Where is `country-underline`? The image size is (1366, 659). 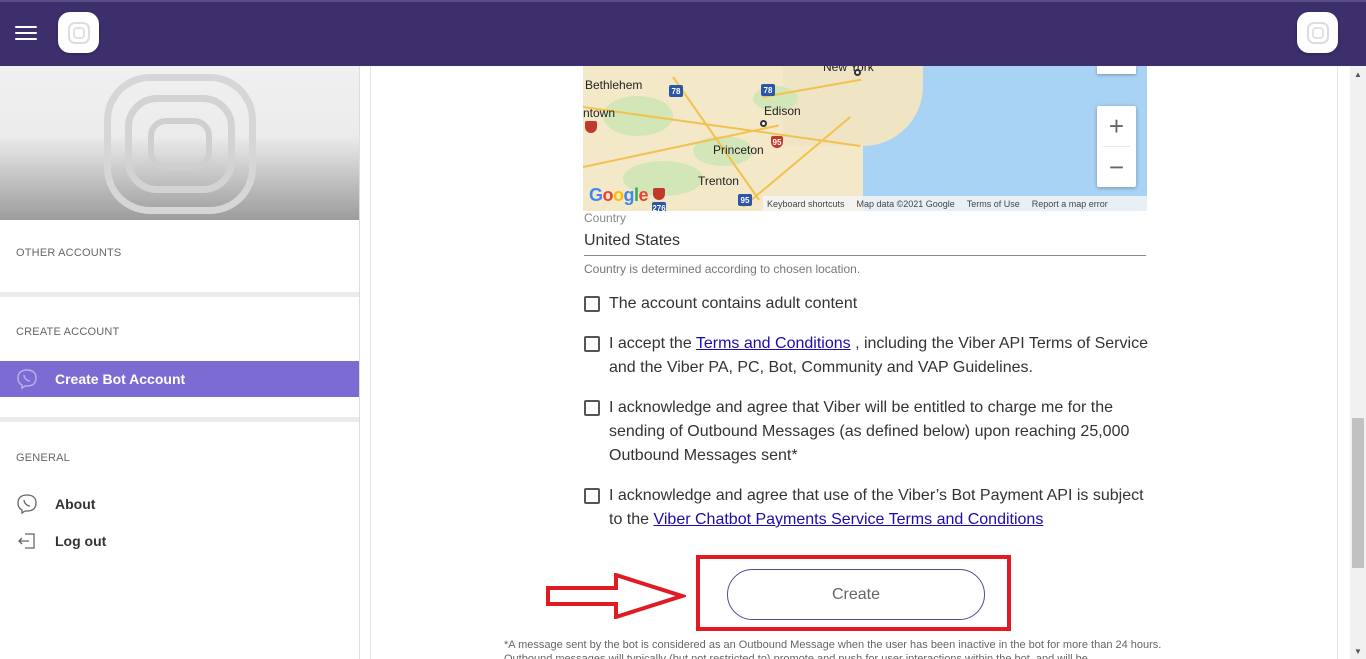 country-underline is located at coordinates (865, 255).